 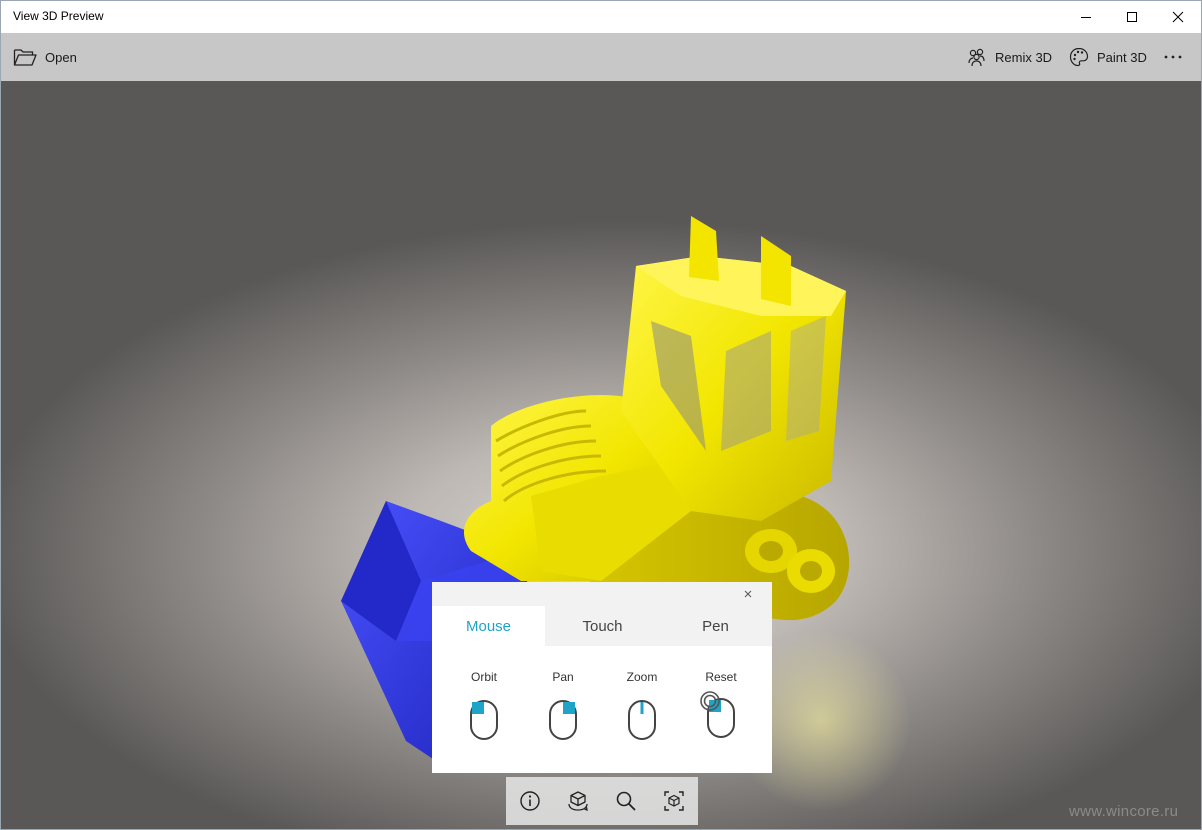 I want to click on control-zoom: Zoom, so click(x=642, y=705).